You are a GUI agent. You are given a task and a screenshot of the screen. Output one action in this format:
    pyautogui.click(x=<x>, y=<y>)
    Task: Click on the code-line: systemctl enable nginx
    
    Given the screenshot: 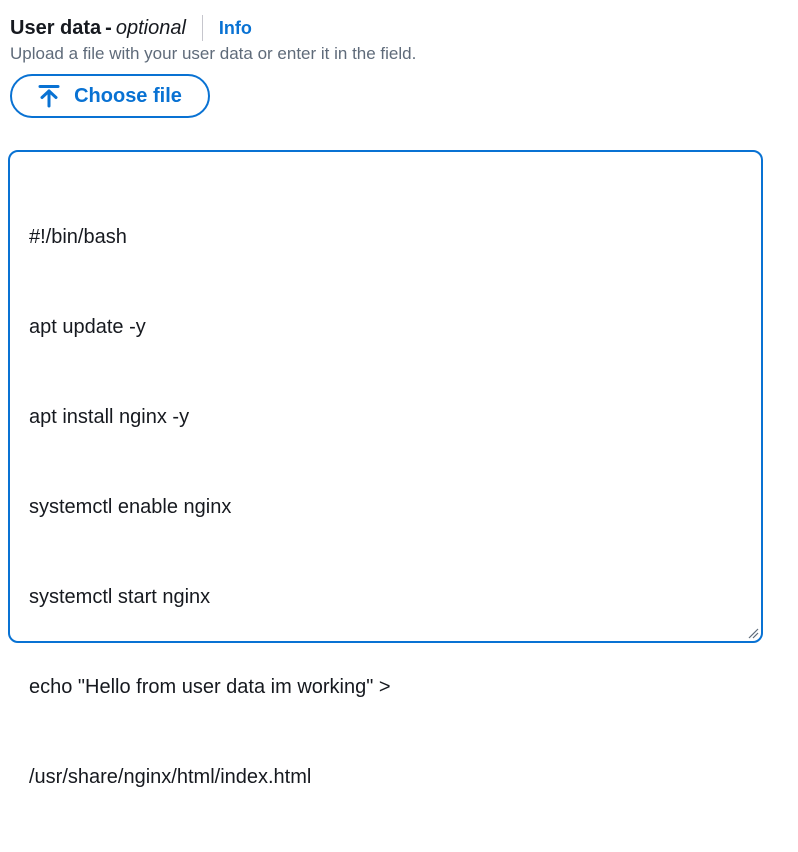 What is the action you would take?
    pyautogui.click(x=130, y=507)
    